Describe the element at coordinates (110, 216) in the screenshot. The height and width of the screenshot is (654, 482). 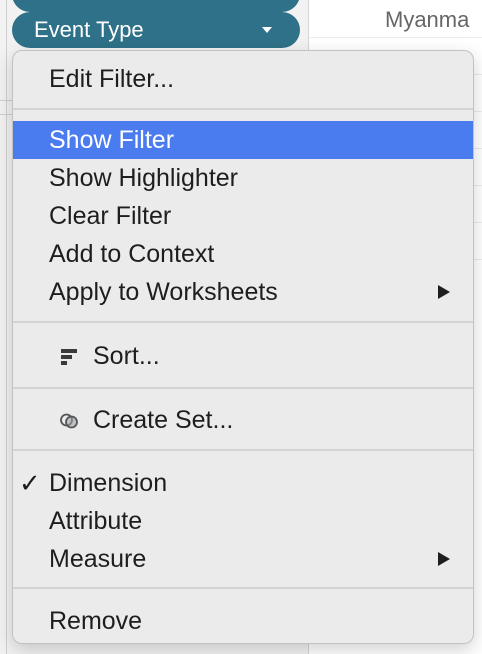
I see `menu-item-label: Clear Filter` at that location.